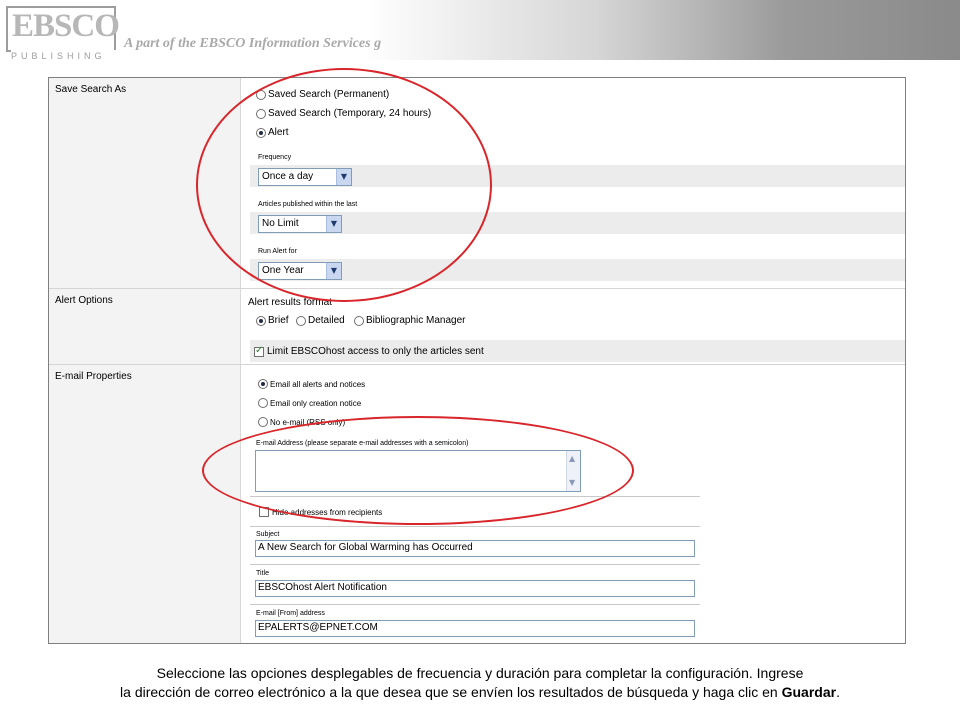 Image resolution: width=960 pixels, height=720 pixels. Describe the element at coordinates (259, 351) in the screenshot. I see `checkbox-checked-icon` at that location.